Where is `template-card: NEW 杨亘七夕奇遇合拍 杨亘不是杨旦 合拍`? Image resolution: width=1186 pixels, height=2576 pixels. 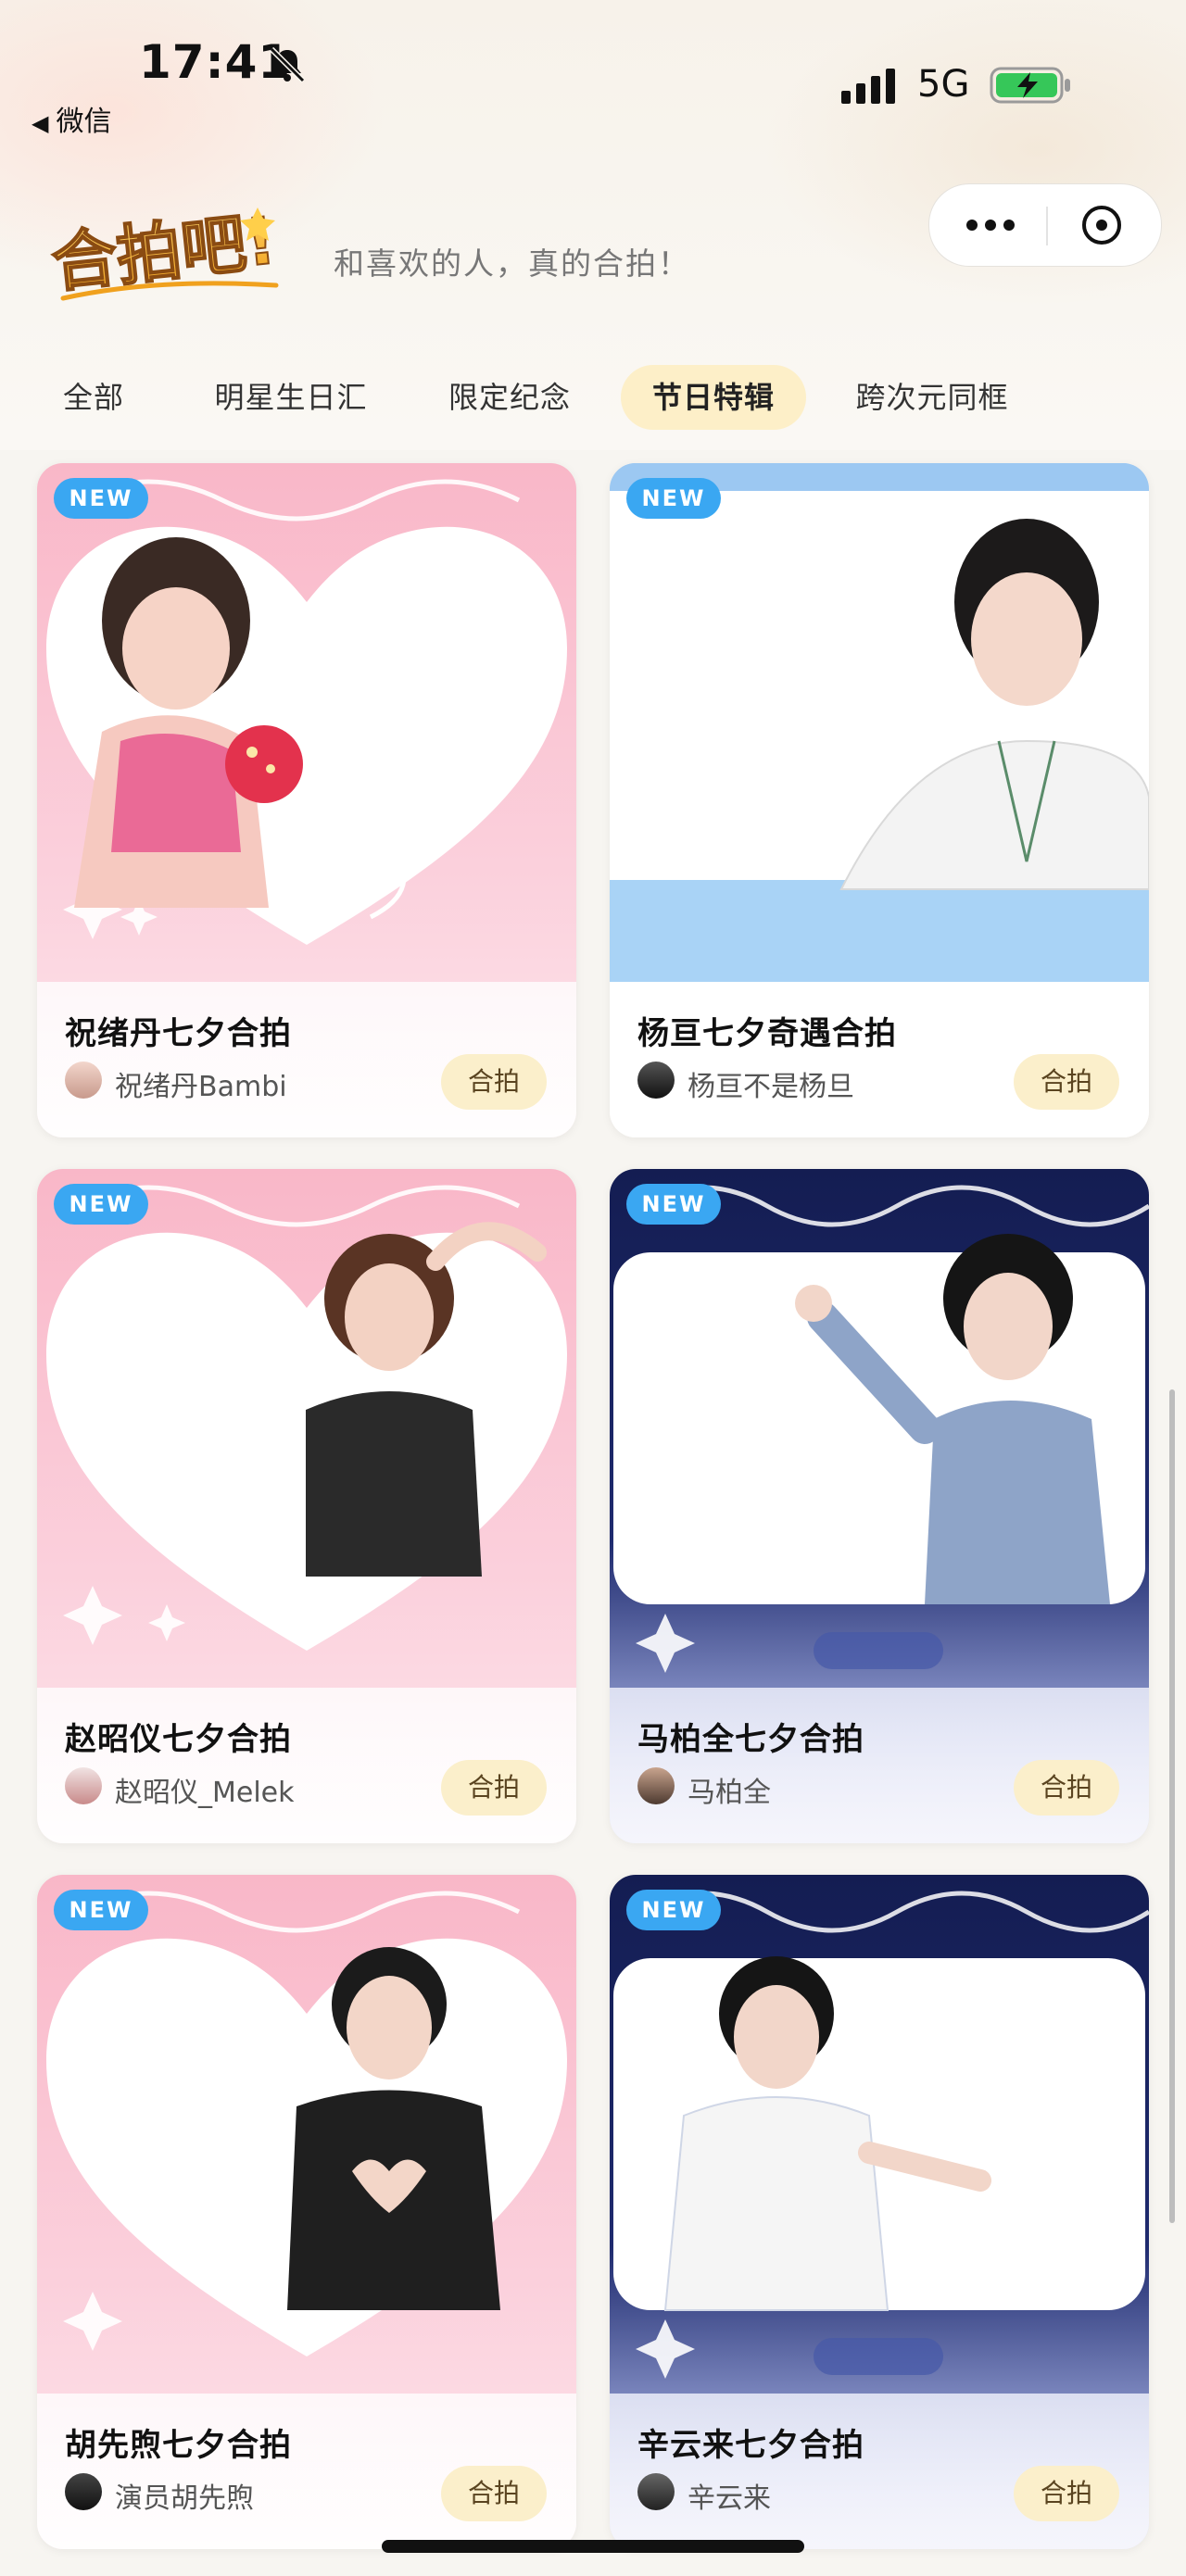
template-card: NEW 杨亘七夕奇遇合拍 杨亘不是杨旦 合拍 is located at coordinates (879, 800).